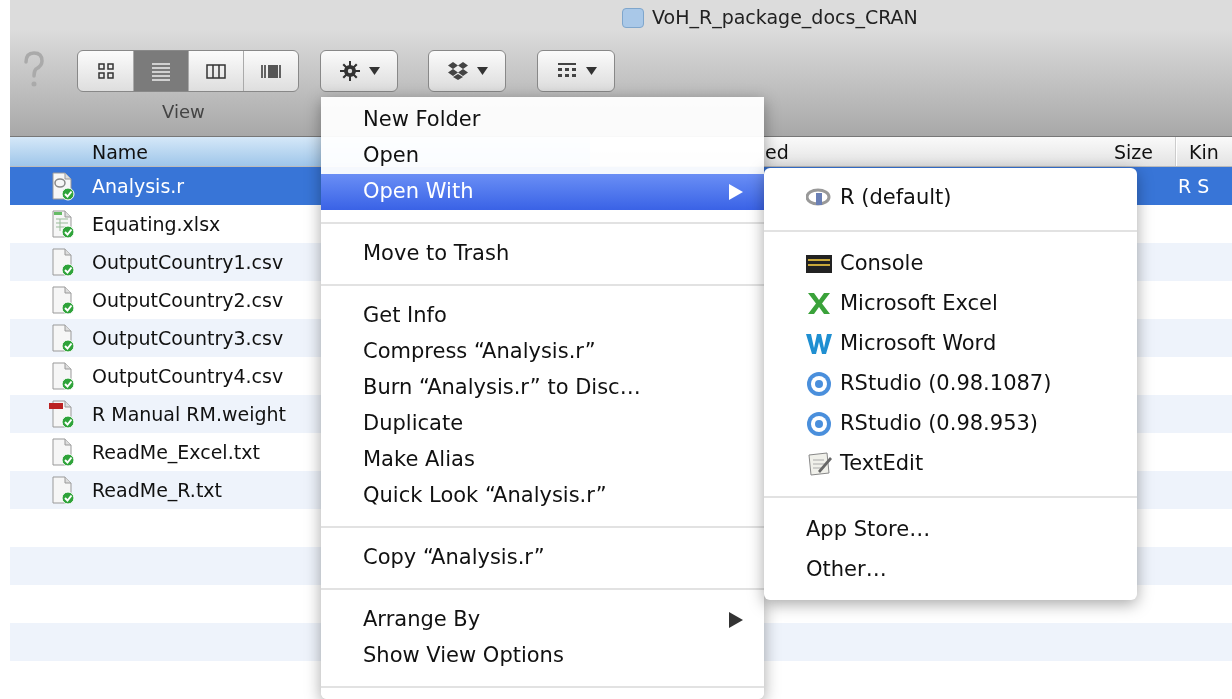 The image size is (1232, 699). Describe the element at coordinates (188, 375) in the screenshot. I see `file-name: OutputCountry4.csv` at that location.